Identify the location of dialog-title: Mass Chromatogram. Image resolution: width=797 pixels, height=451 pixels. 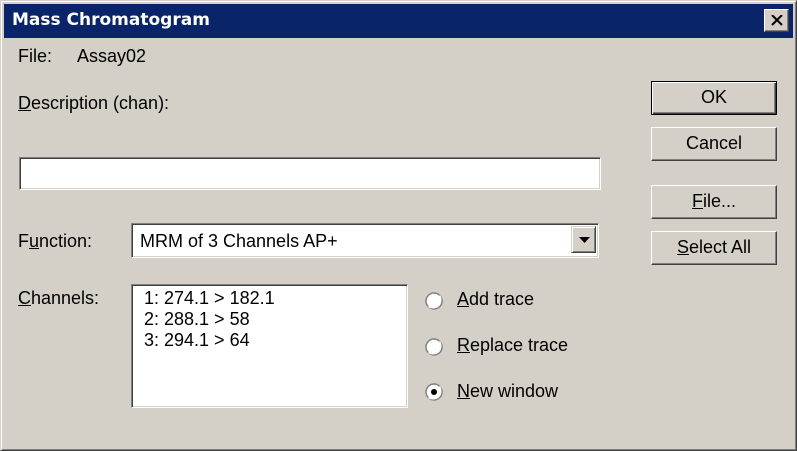
(111, 20).